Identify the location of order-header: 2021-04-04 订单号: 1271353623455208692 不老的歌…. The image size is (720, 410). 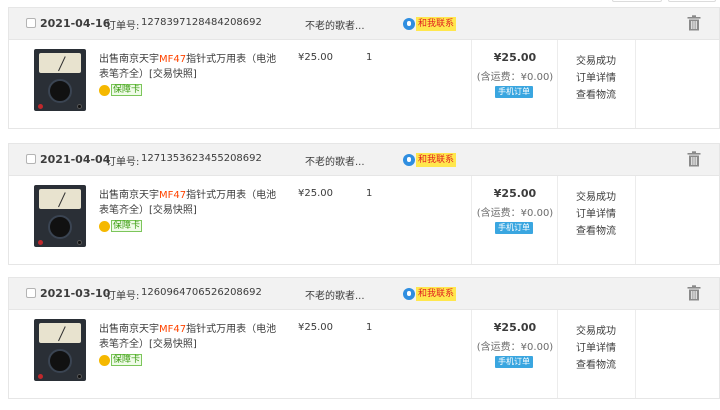
(364, 160).